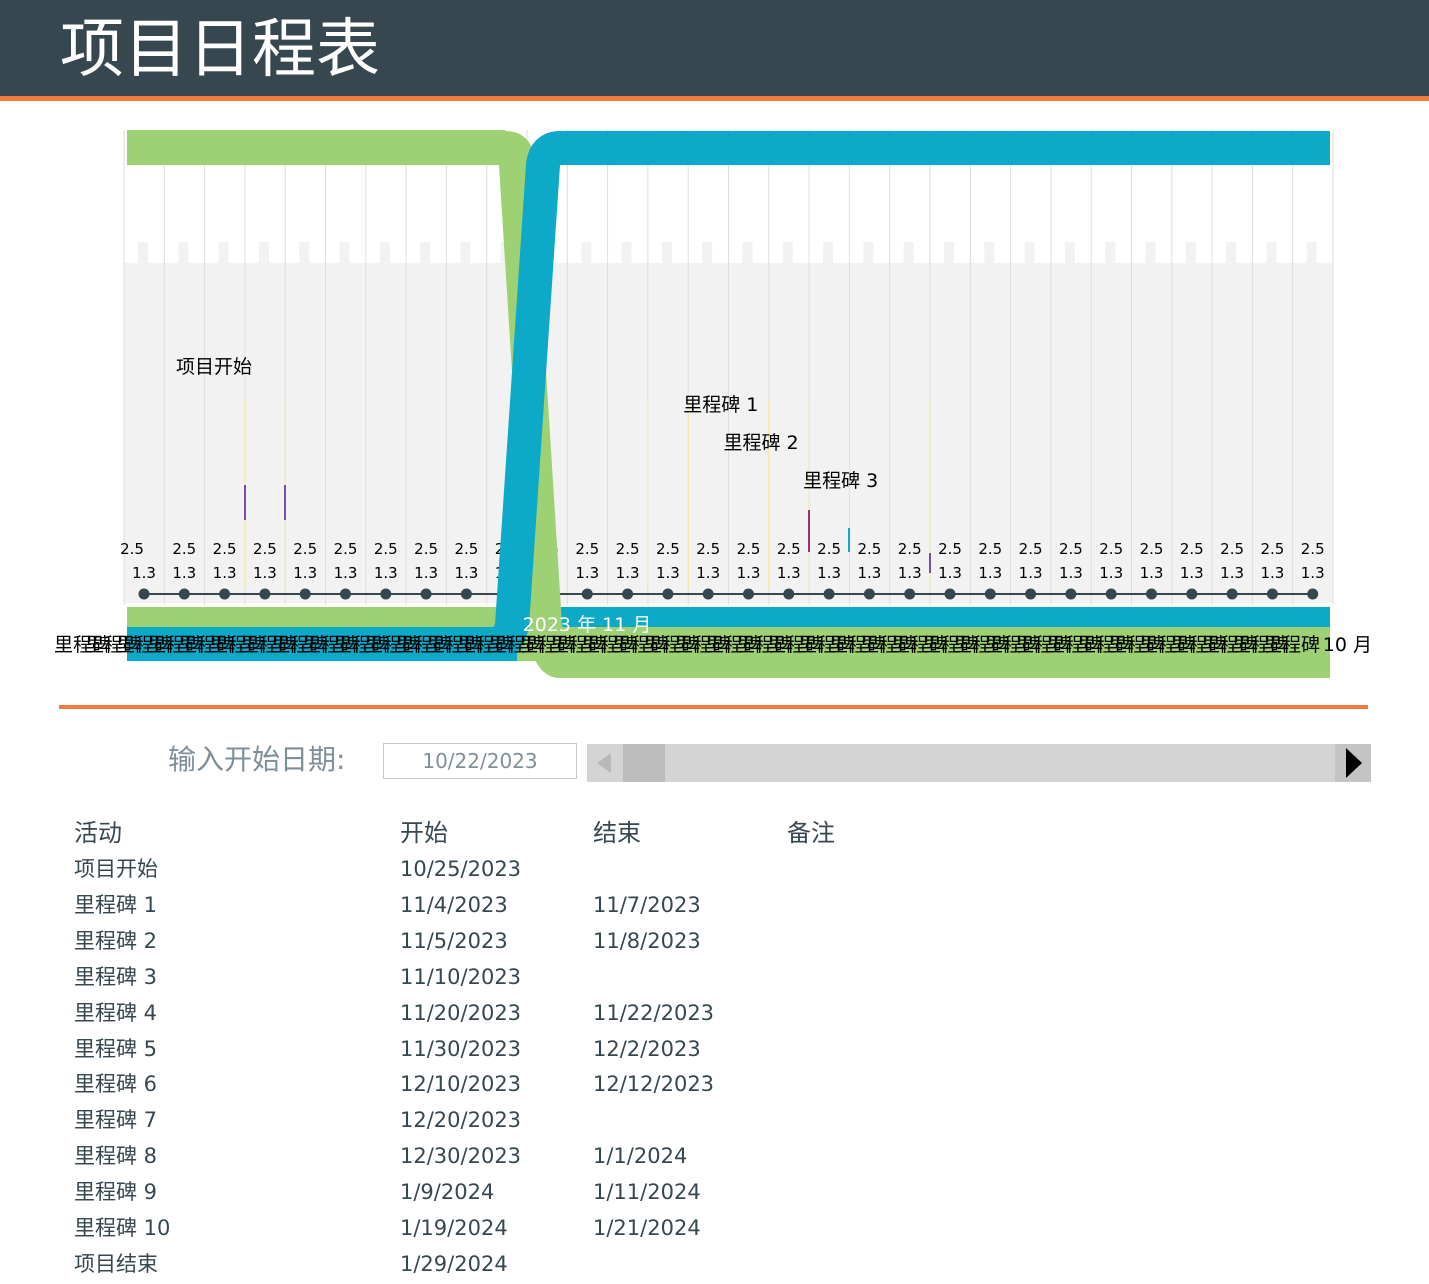 This screenshot has width=1429, height=1284. Describe the element at coordinates (116, 1192) in the screenshot. I see `cell-activity: 里程碑 9` at that location.